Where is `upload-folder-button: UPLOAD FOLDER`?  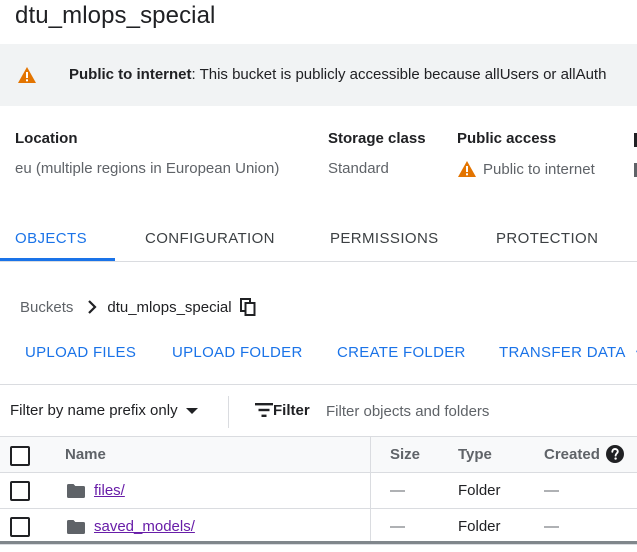 upload-folder-button: UPLOAD FOLDER is located at coordinates (237, 352).